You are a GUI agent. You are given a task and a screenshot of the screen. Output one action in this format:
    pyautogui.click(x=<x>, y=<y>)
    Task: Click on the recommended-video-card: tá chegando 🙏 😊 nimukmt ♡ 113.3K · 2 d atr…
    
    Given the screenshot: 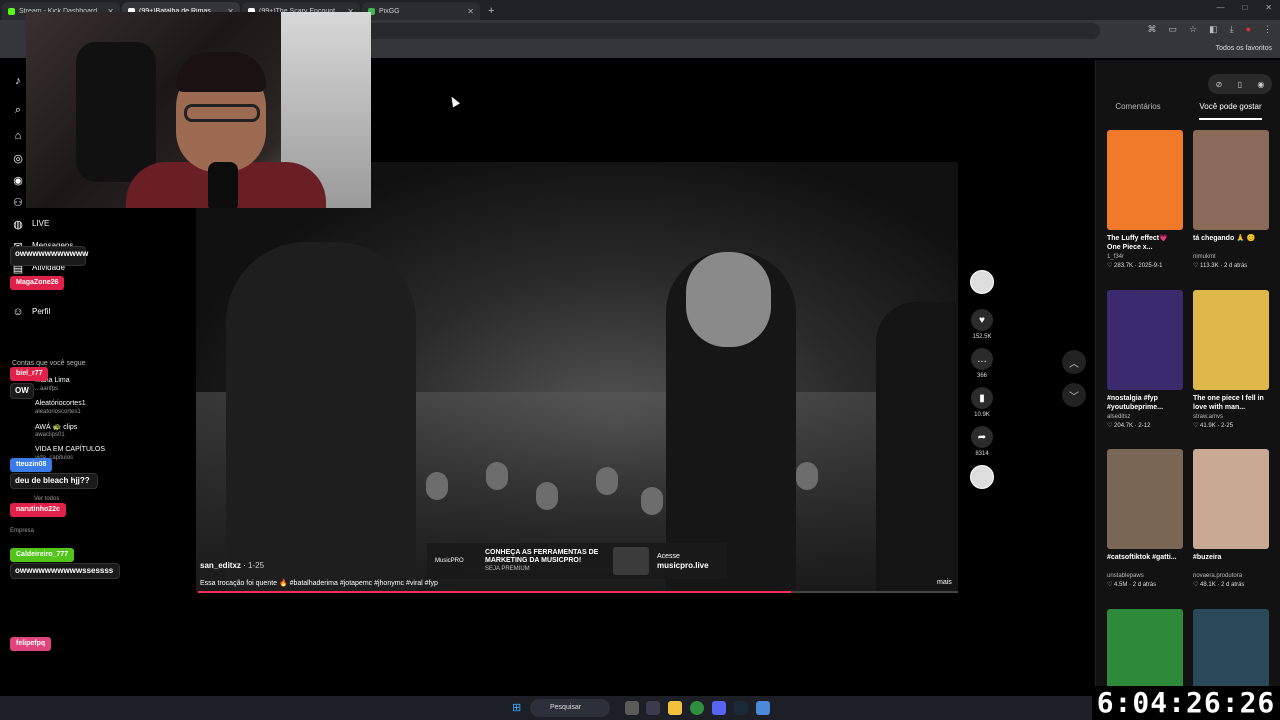 What is the action you would take?
    pyautogui.click(x=1231, y=199)
    